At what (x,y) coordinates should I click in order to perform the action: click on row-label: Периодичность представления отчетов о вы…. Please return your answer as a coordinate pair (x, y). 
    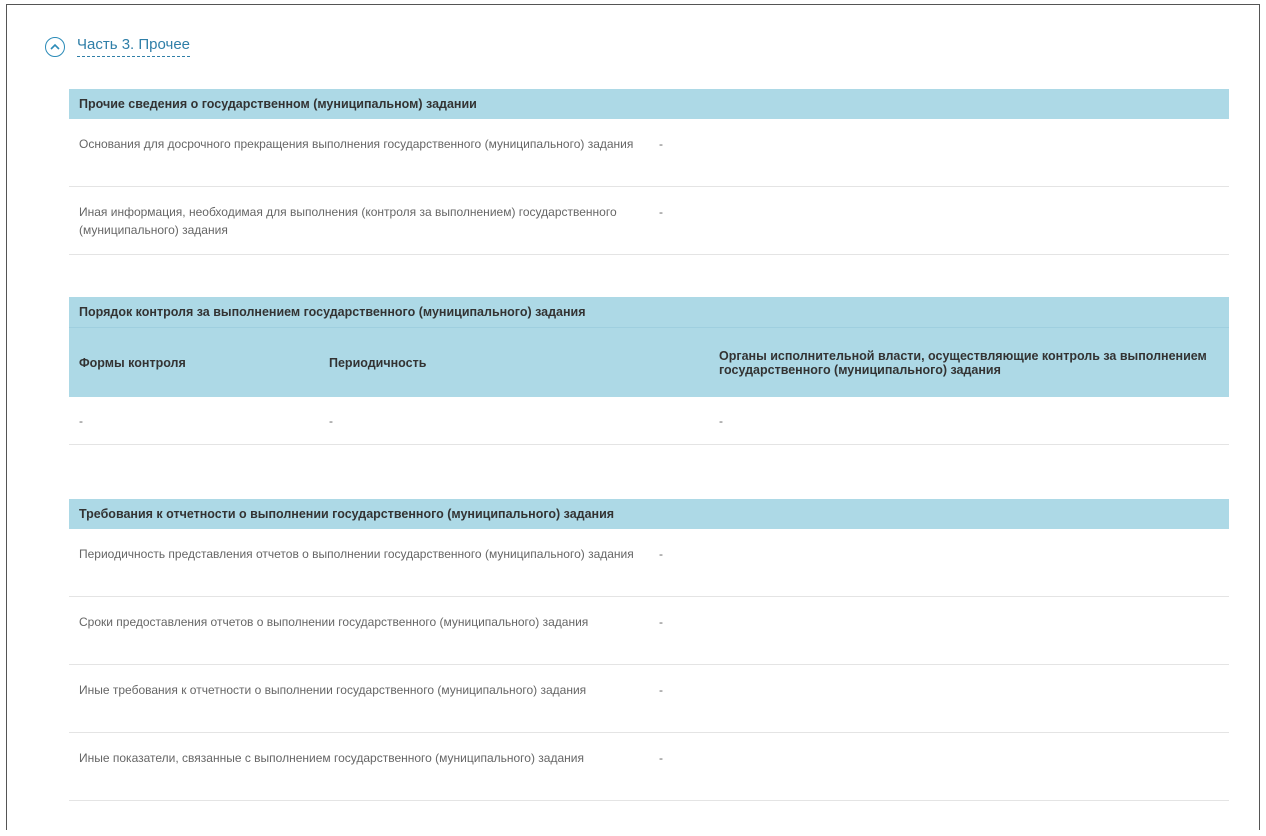
    Looking at the image, I should click on (356, 554).